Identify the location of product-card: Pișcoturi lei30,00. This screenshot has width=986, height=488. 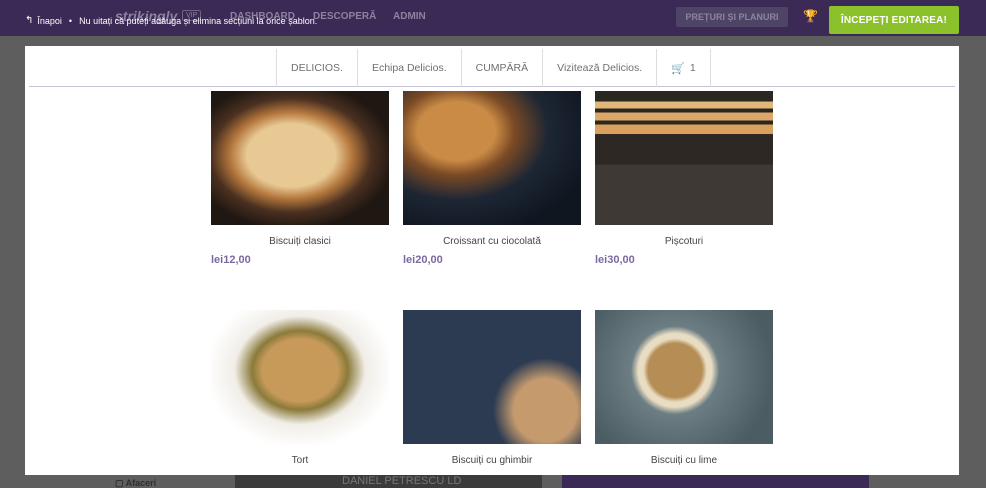
(684, 178).